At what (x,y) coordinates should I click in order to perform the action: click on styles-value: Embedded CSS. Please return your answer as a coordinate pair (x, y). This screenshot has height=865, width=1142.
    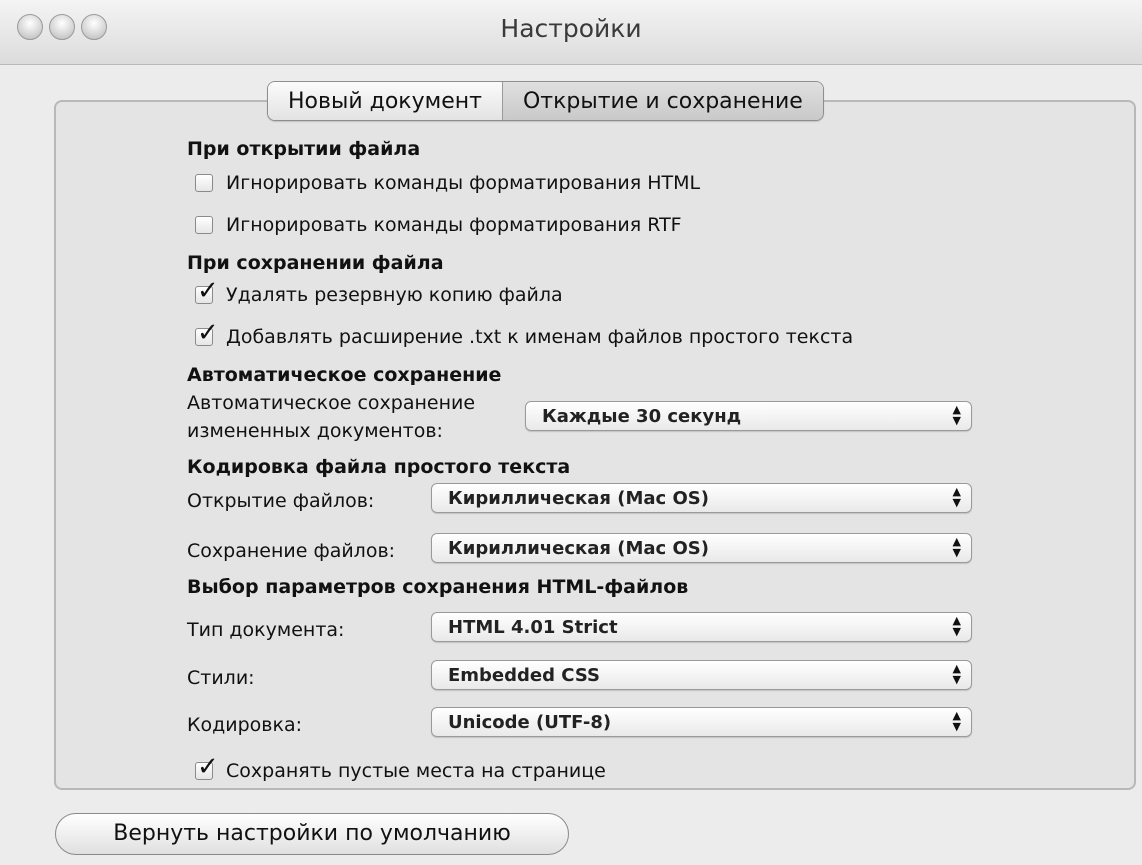
    Looking at the image, I should click on (524, 675).